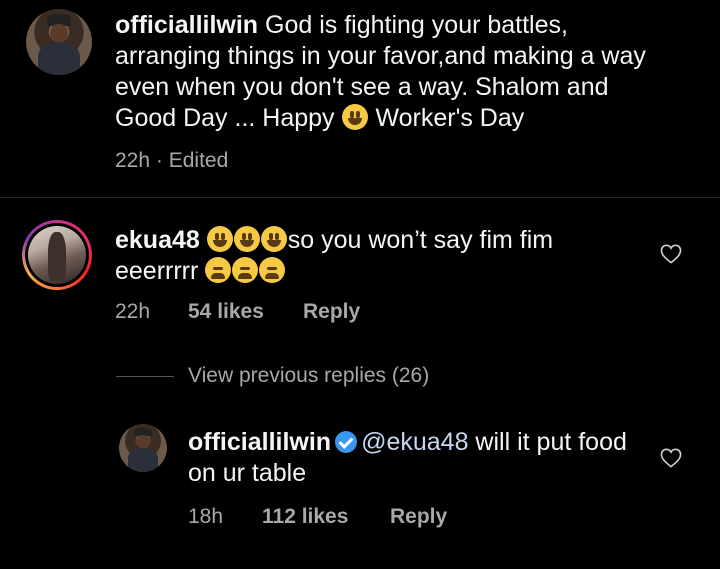 This screenshot has height=569, width=720. What do you see at coordinates (157, 240) in the screenshot?
I see `comment-username: ekua48` at bounding box center [157, 240].